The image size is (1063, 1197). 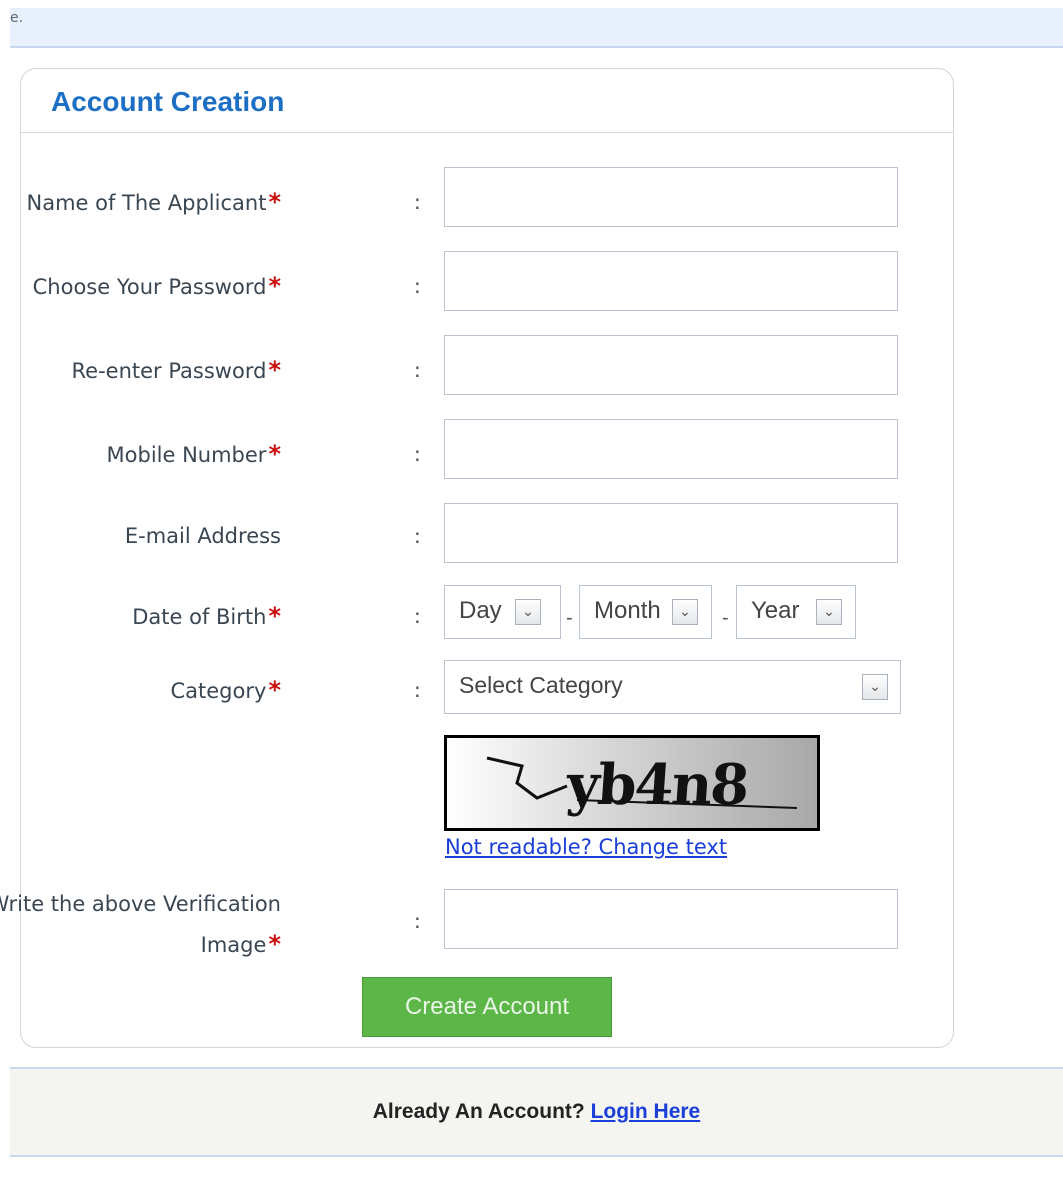 I want to click on email-label: E-mail Address, so click(x=202, y=536).